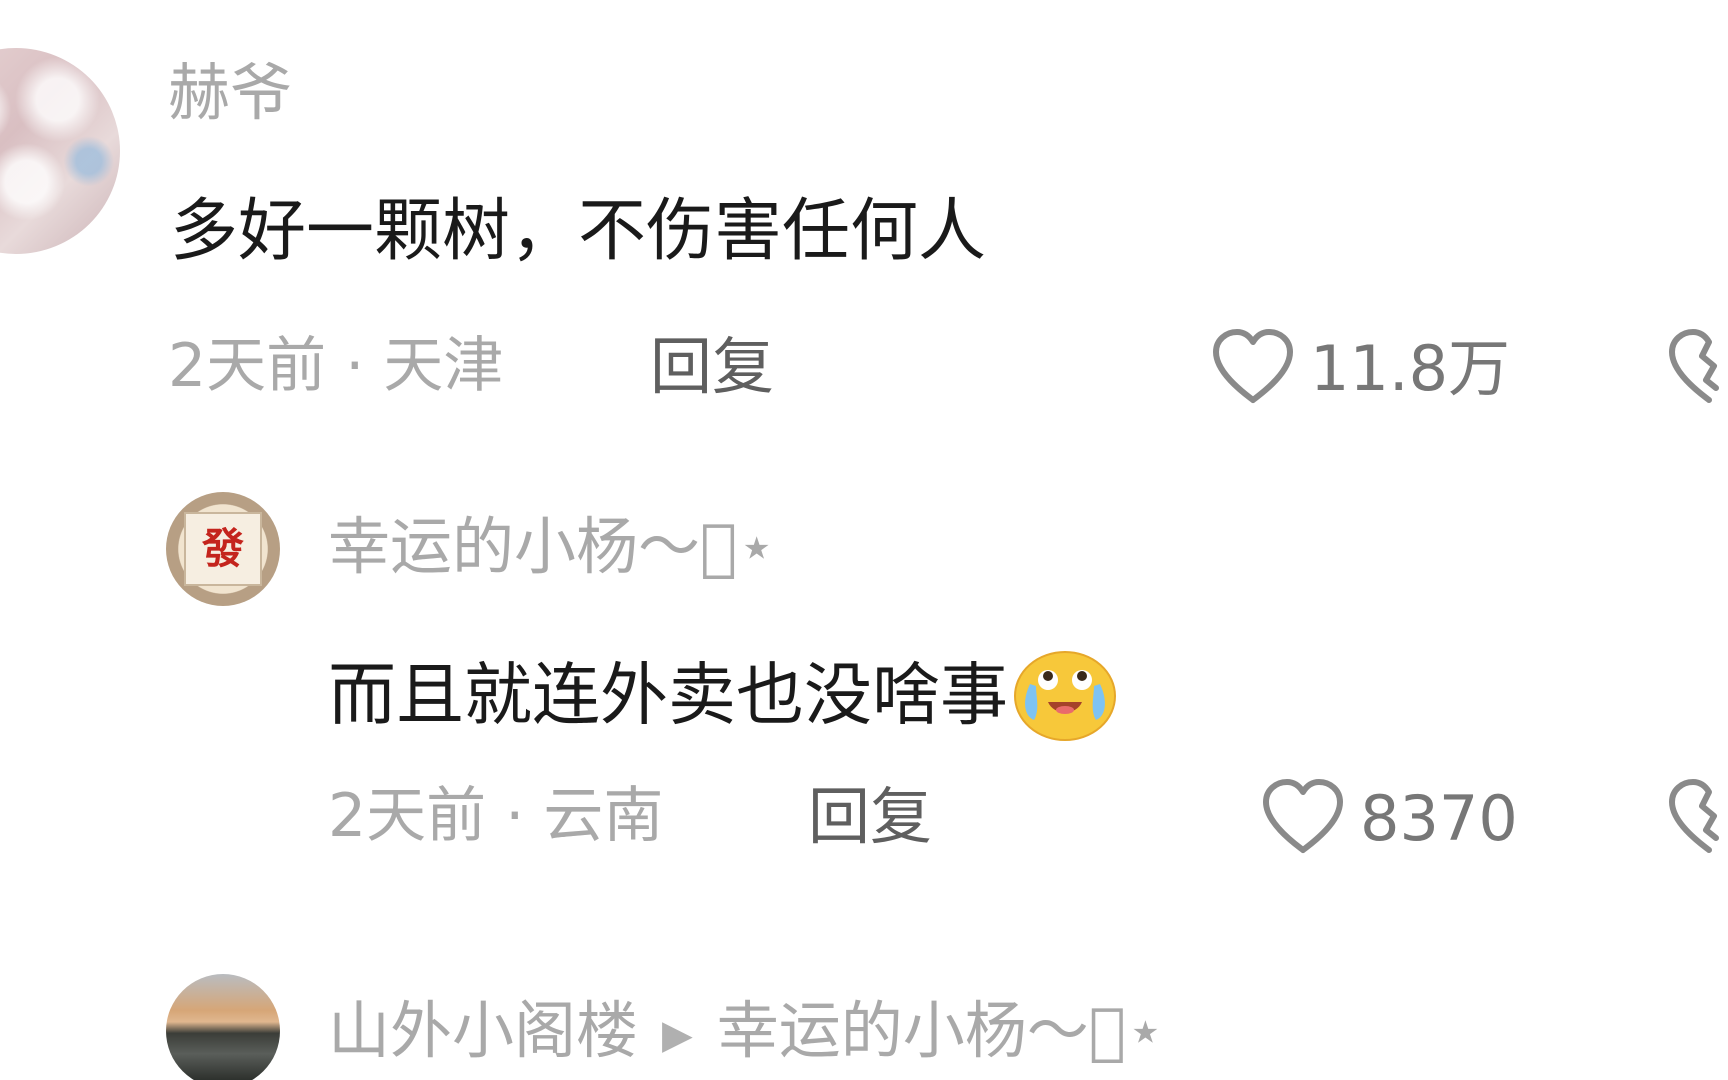 The width and height of the screenshot is (1728, 1080). I want to click on avatar-stamp: 發, so click(223, 549).